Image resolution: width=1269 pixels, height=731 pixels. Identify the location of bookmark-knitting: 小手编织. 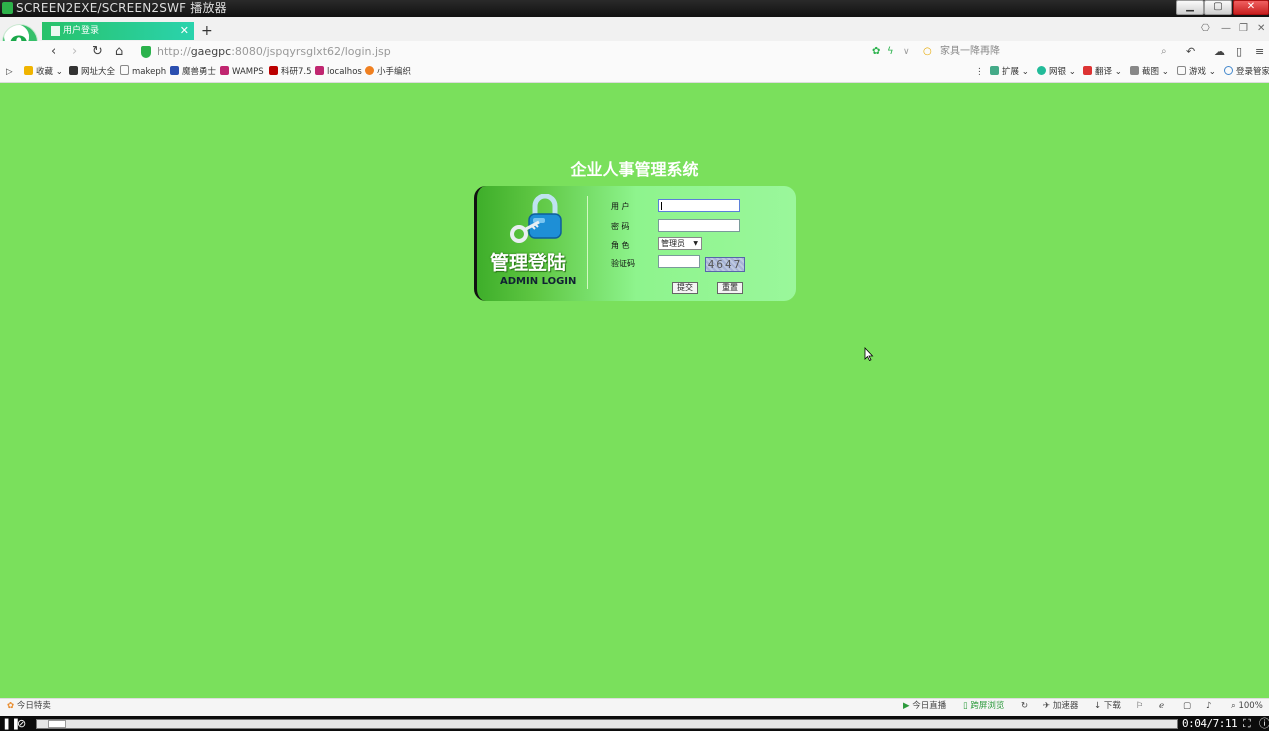
(388, 72).